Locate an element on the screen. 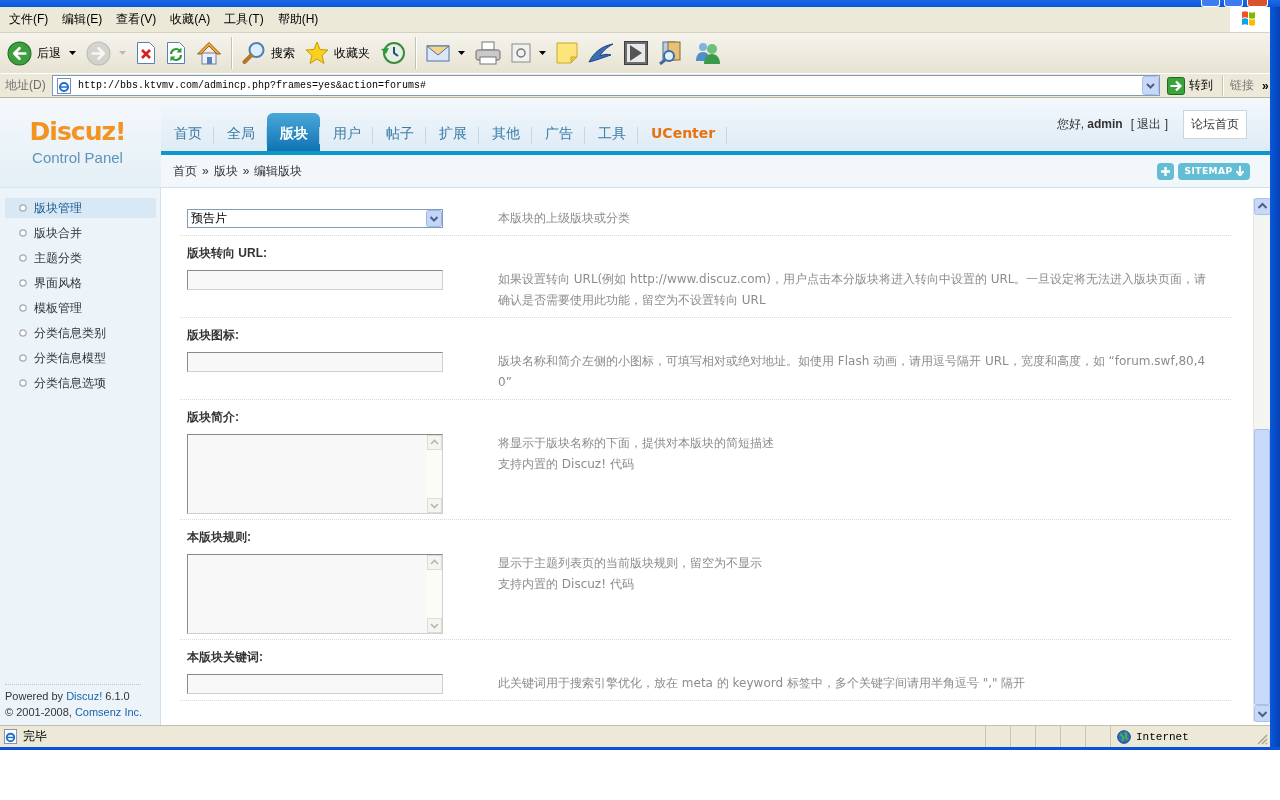  tile-icon is located at coordinates (636, 53).